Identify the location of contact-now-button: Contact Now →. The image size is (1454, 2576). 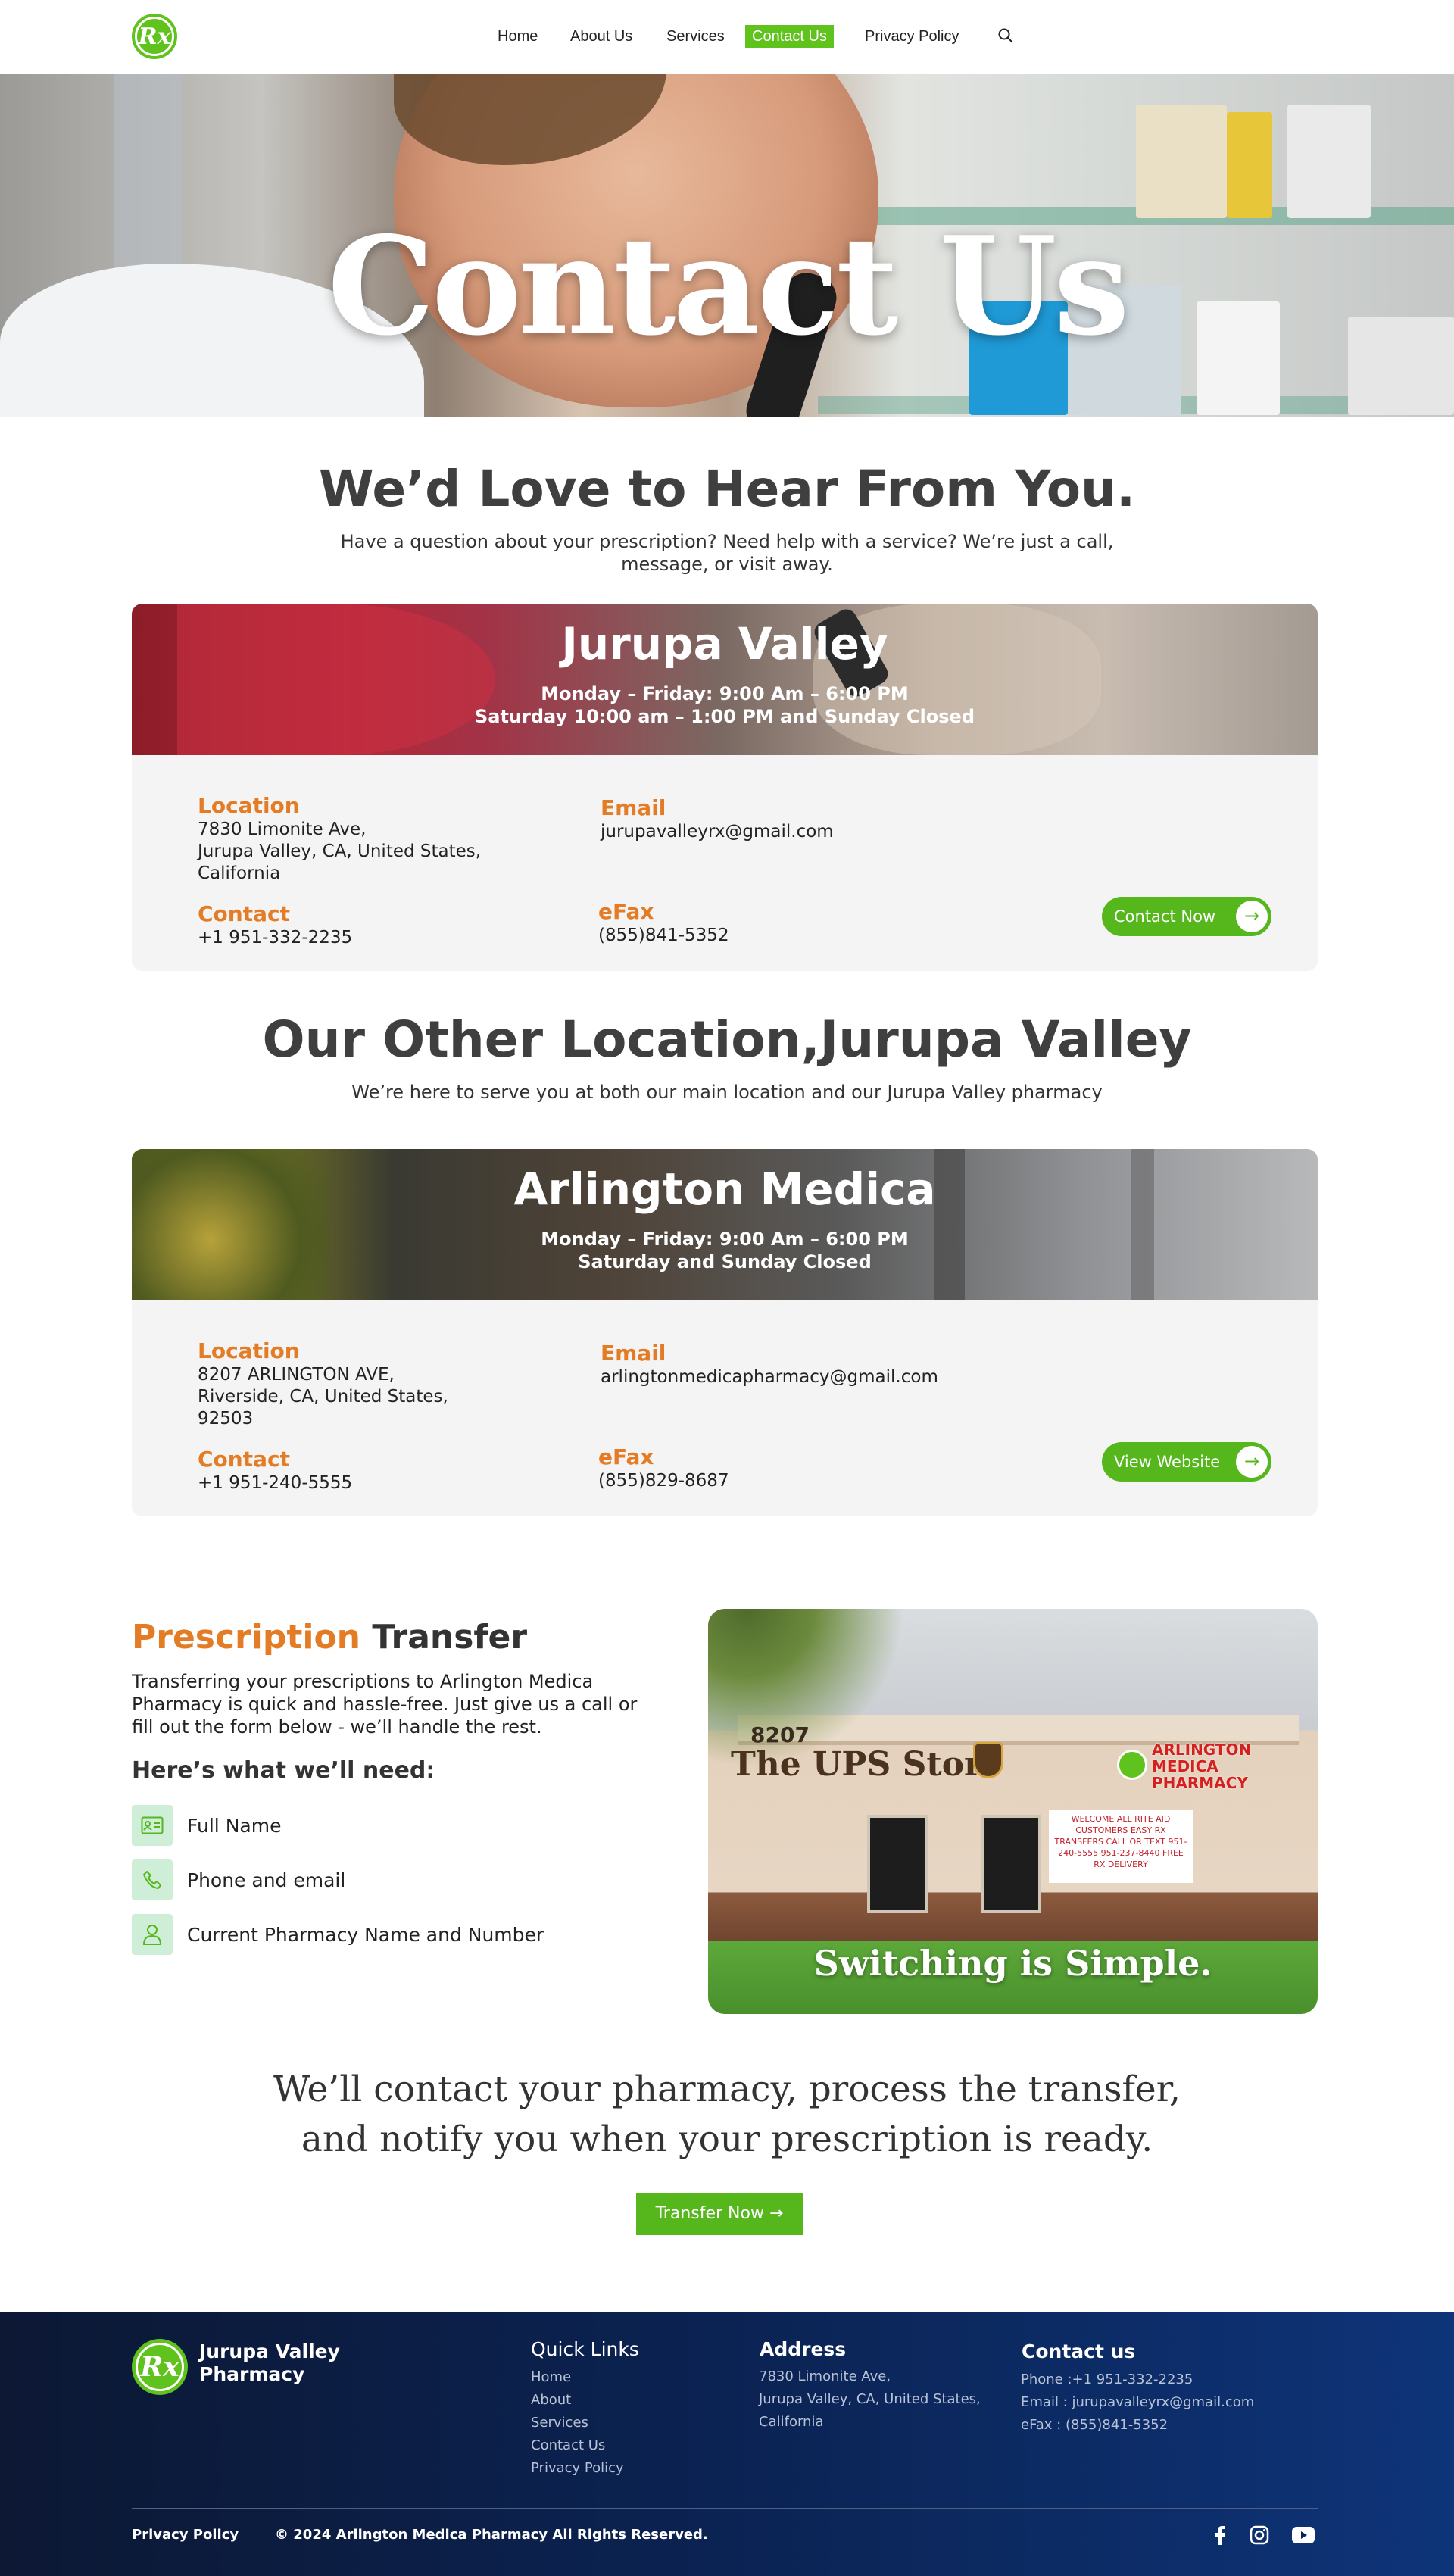
(1186, 917).